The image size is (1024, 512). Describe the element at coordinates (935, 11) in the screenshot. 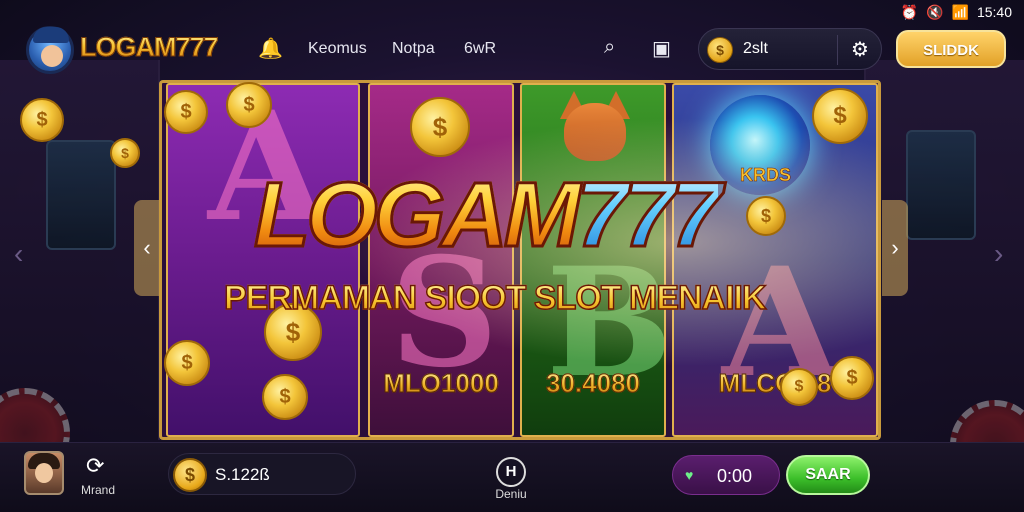

I see `mute-icon: 🔇` at that location.